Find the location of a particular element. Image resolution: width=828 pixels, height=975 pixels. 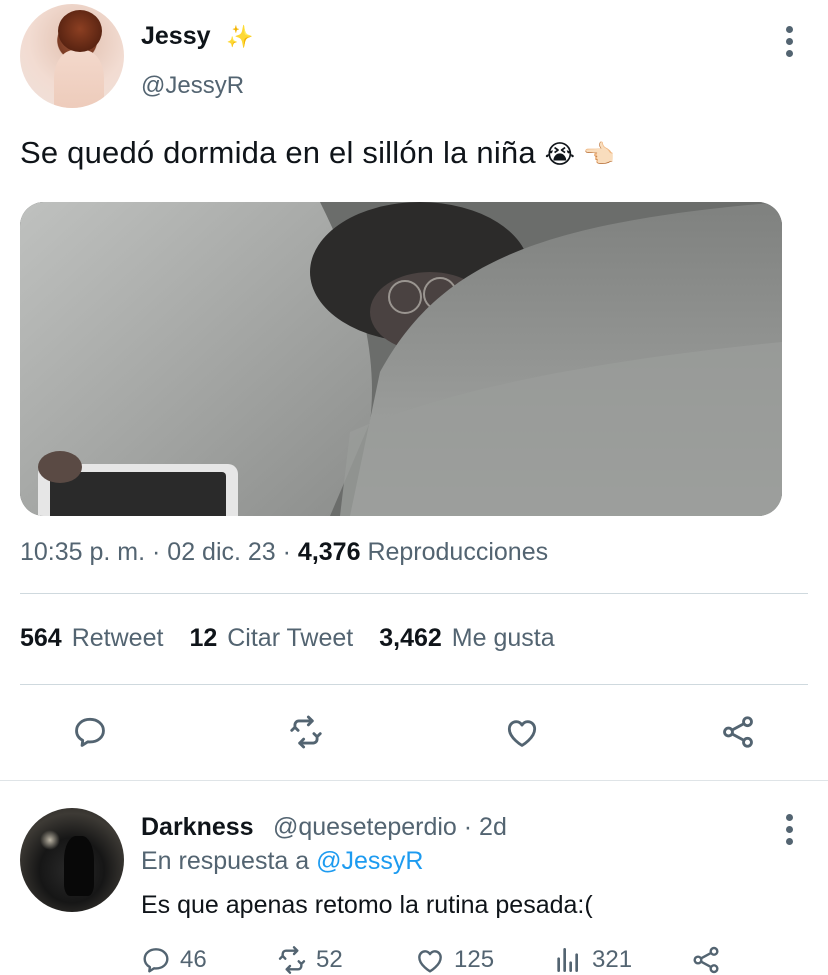

reply-replies-count: 46 is located at coordinates (193, 959).